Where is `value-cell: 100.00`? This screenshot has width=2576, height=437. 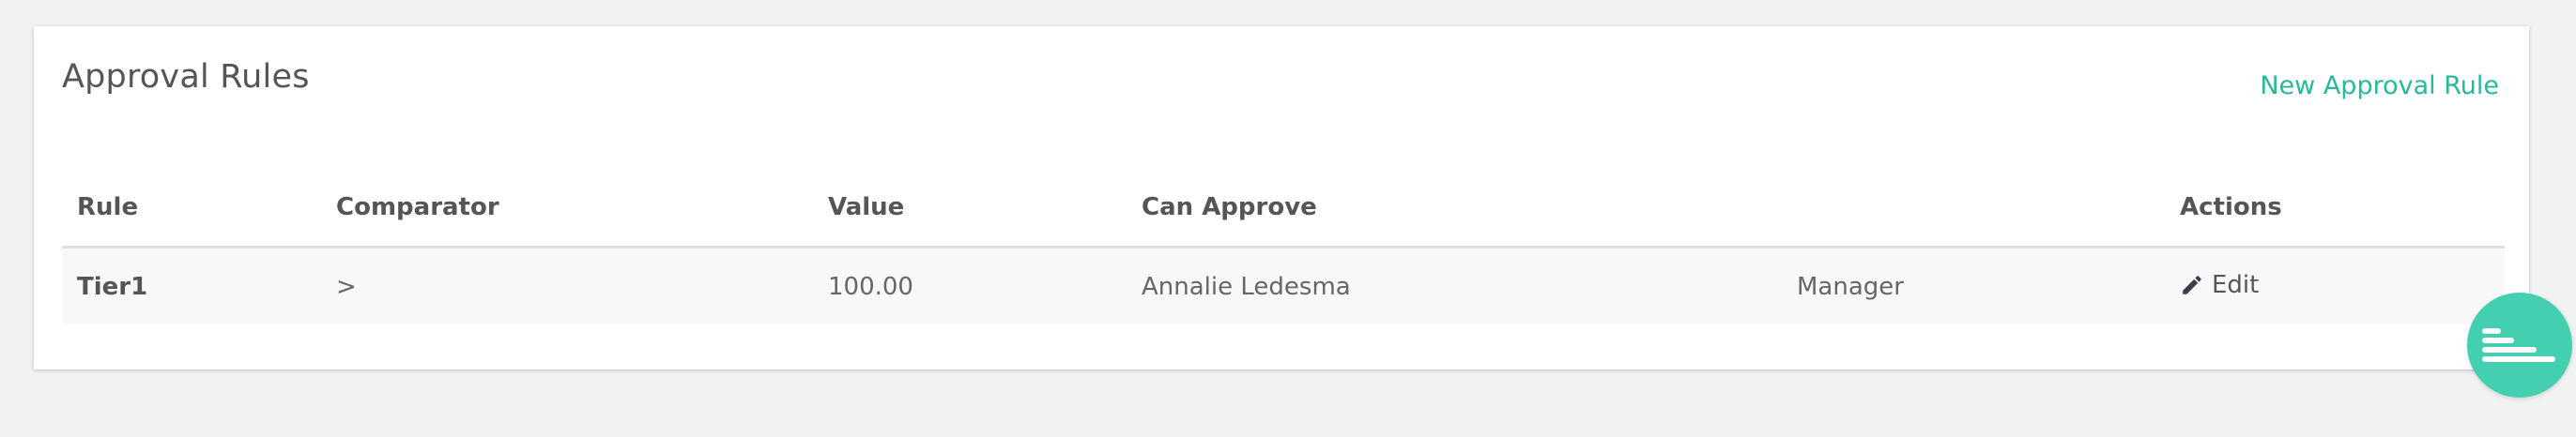 value-cell: 100.00 is located at coordinates (871, 287).